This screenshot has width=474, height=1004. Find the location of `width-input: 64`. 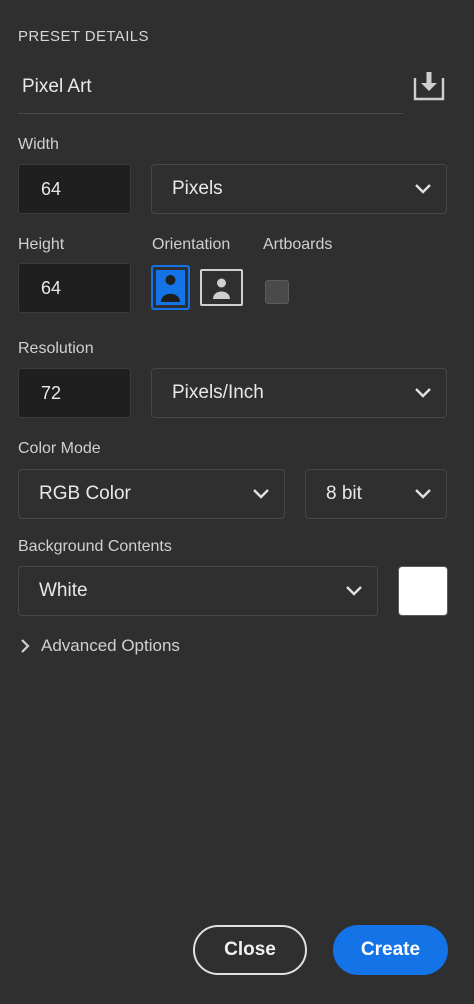

width-input: 64 is located at coordinates (74, 189).